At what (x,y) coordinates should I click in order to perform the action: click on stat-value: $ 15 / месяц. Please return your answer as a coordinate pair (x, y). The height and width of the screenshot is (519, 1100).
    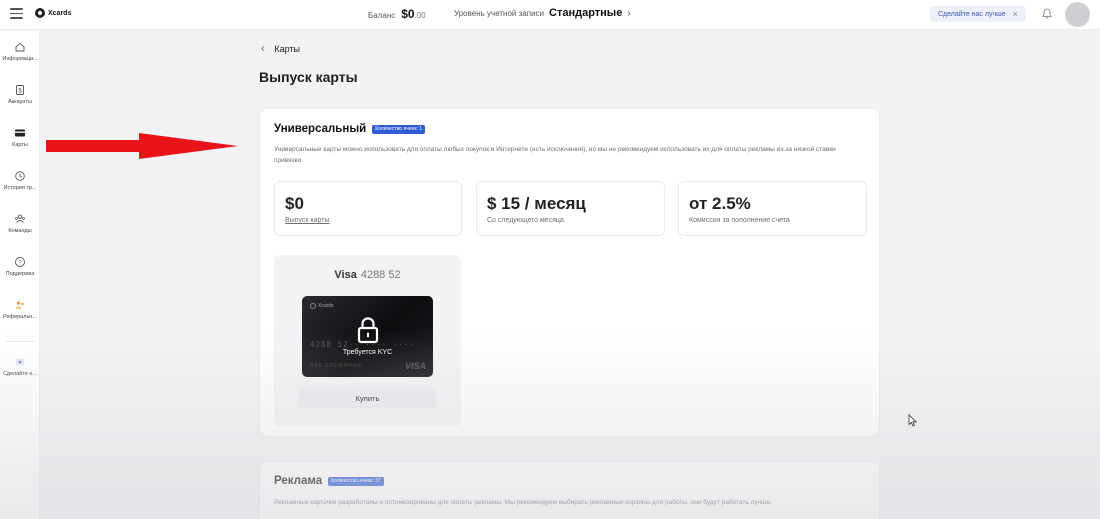
    Looking at the image, I should click on (536, 203).